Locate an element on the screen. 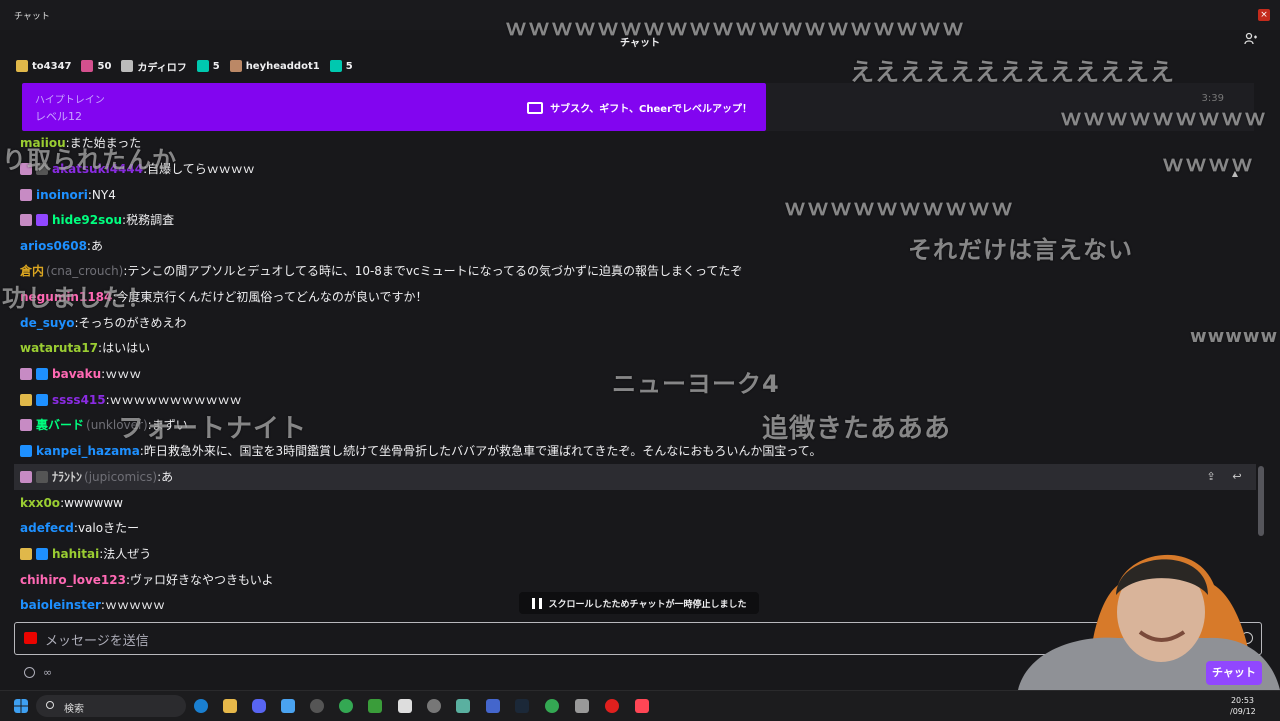  x-icon is located at coordinates (405, 706).